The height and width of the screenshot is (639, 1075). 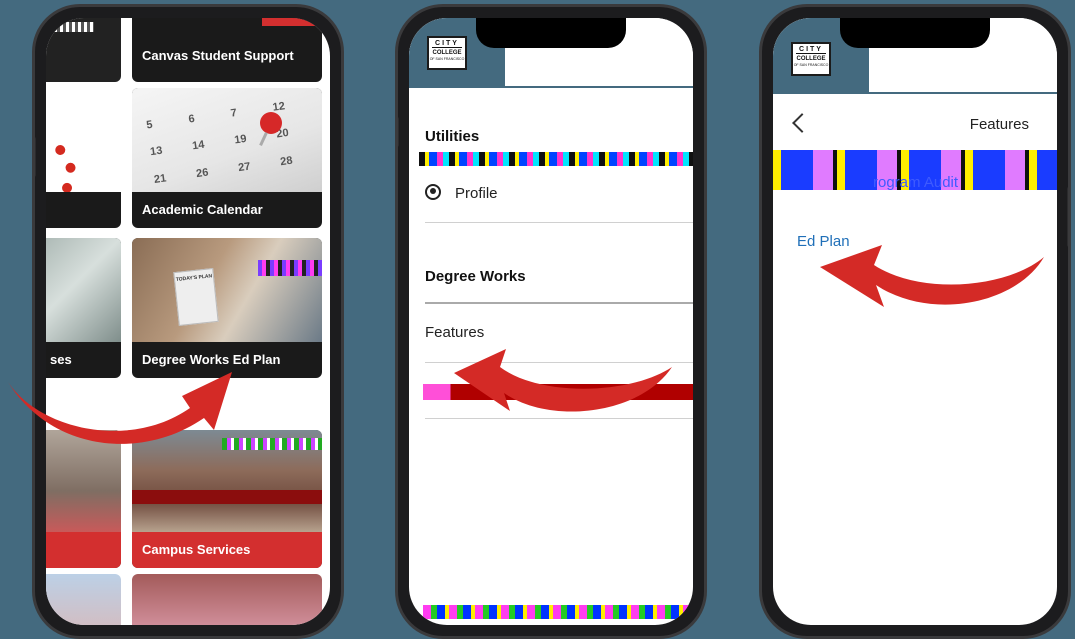 I want to click on phone-power-button, so click(x=1067, y=217).